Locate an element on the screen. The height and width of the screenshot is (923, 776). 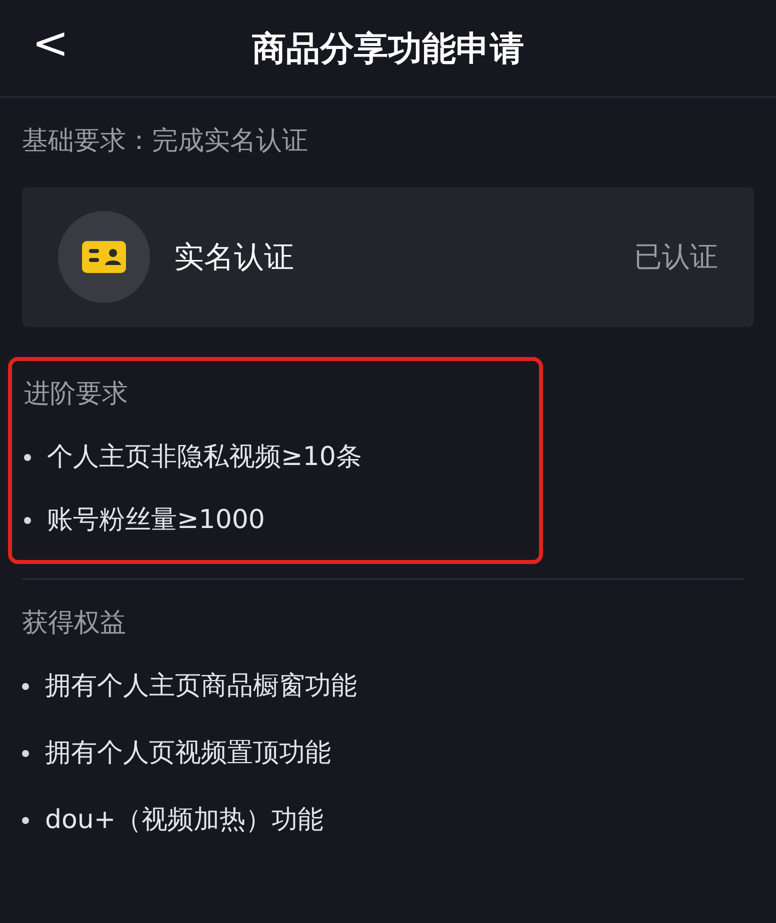
section-title: 获得权益 is located at coordinates (74, 623).